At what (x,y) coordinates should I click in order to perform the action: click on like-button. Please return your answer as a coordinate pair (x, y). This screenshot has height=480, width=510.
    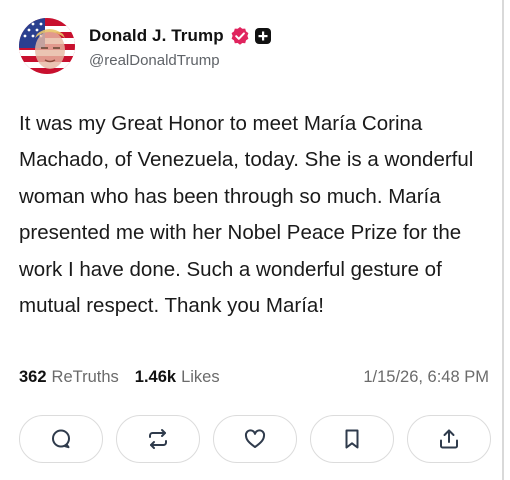
    Looking at the image, I should click on (255, 439).